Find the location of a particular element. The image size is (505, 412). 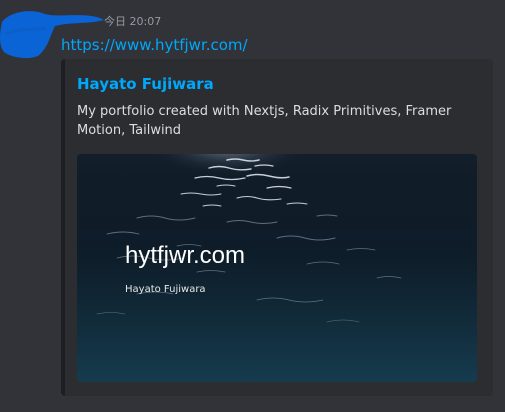

preview-site-name: hytfjwr.com is located at coordinates (185, 255).